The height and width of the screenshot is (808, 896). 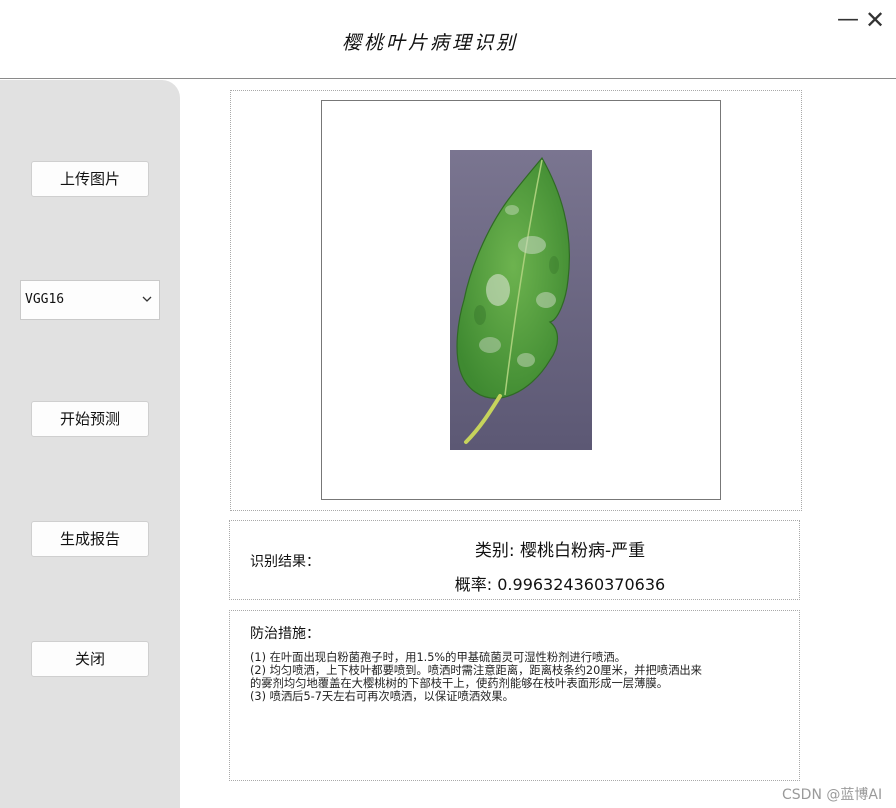 What do you see at coordinates (875, 20) in the screenshot?
I see `close-window-button: ✕` at bounding box center [875, 20].